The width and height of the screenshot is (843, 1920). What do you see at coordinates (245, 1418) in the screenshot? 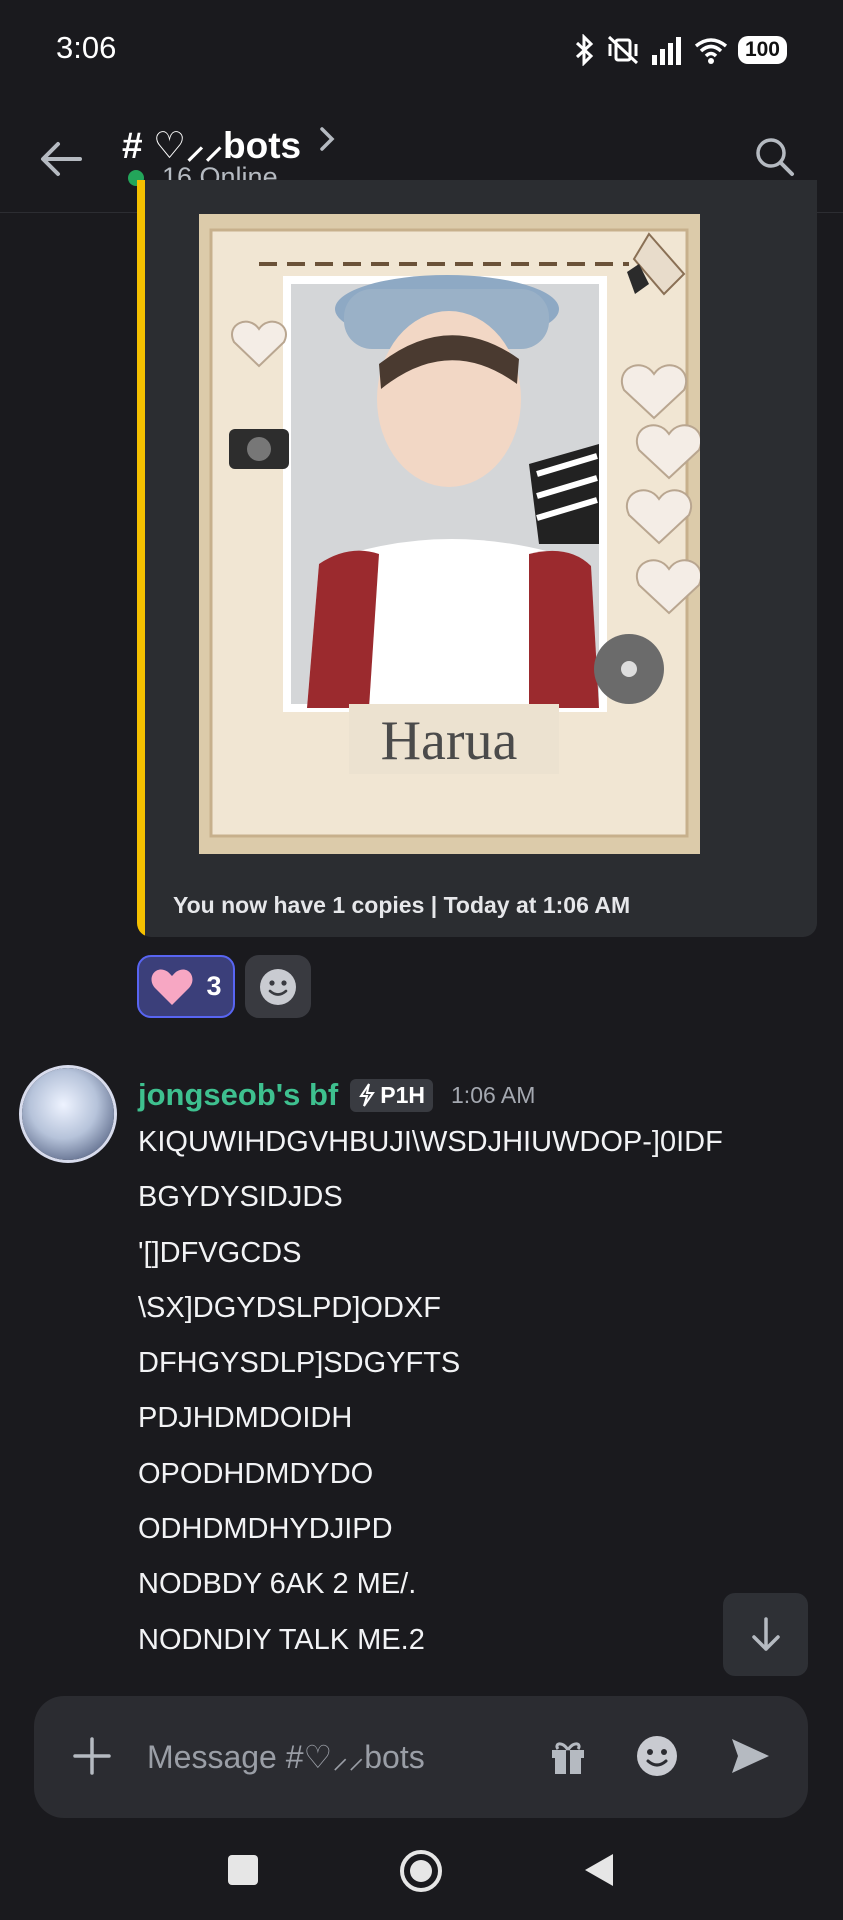
I see `message-line: PDJHDMDOIDH` at bounding box center [245, 1418].